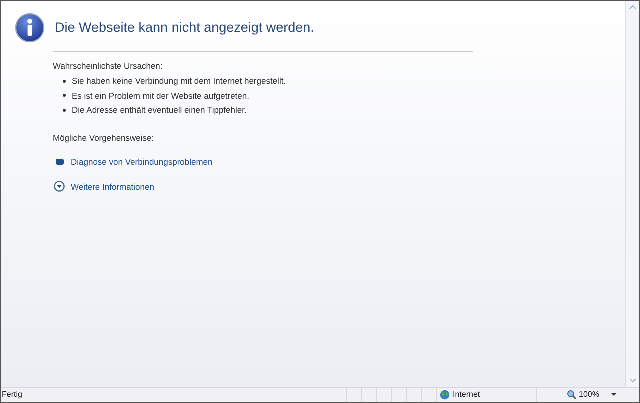 The image size is (640, 403). I want to click on zoom-icon, so click(572, 395).